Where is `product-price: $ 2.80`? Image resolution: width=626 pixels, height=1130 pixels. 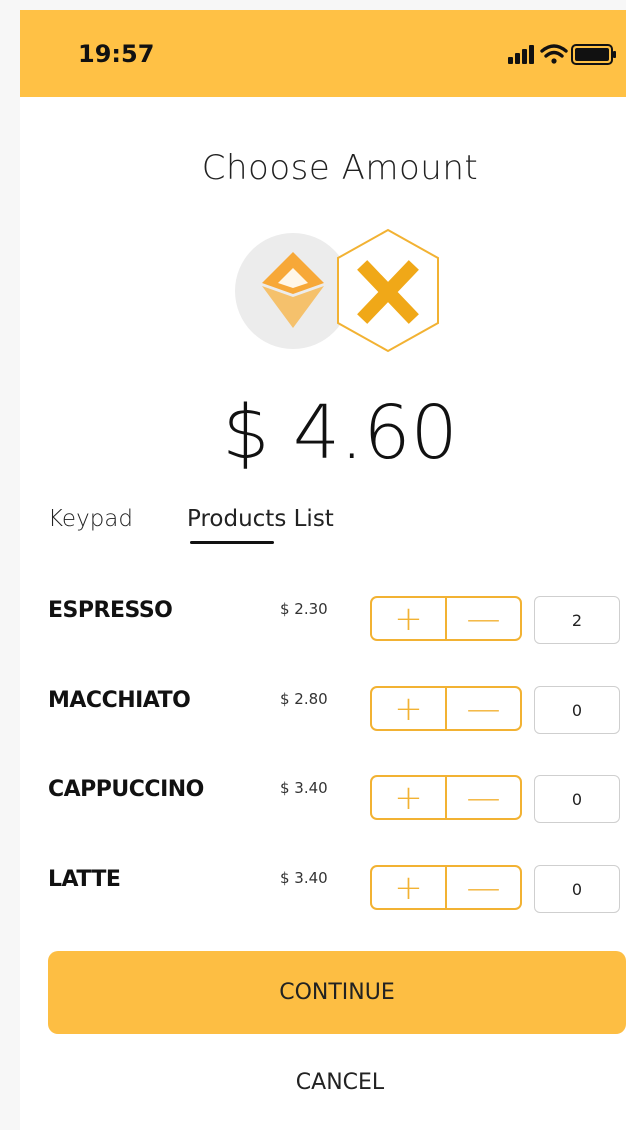 product-price: $ 2.80 is located at coordinates (304, 699).